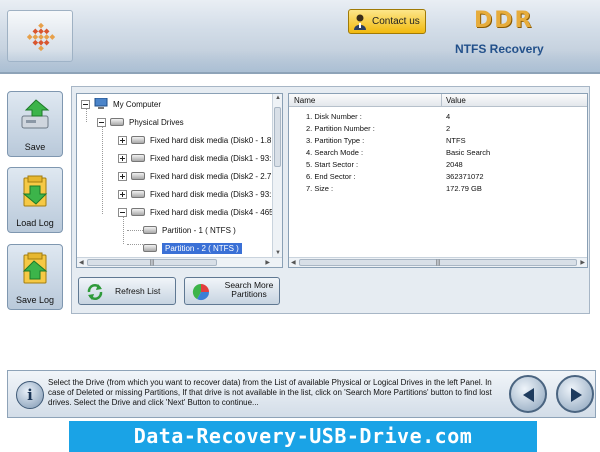  What do you see at coordinates (277, 175) in the screenshot?
I see `tree-vertical-scrollbar: ▲ ▼` at bounding box center [277, 175].